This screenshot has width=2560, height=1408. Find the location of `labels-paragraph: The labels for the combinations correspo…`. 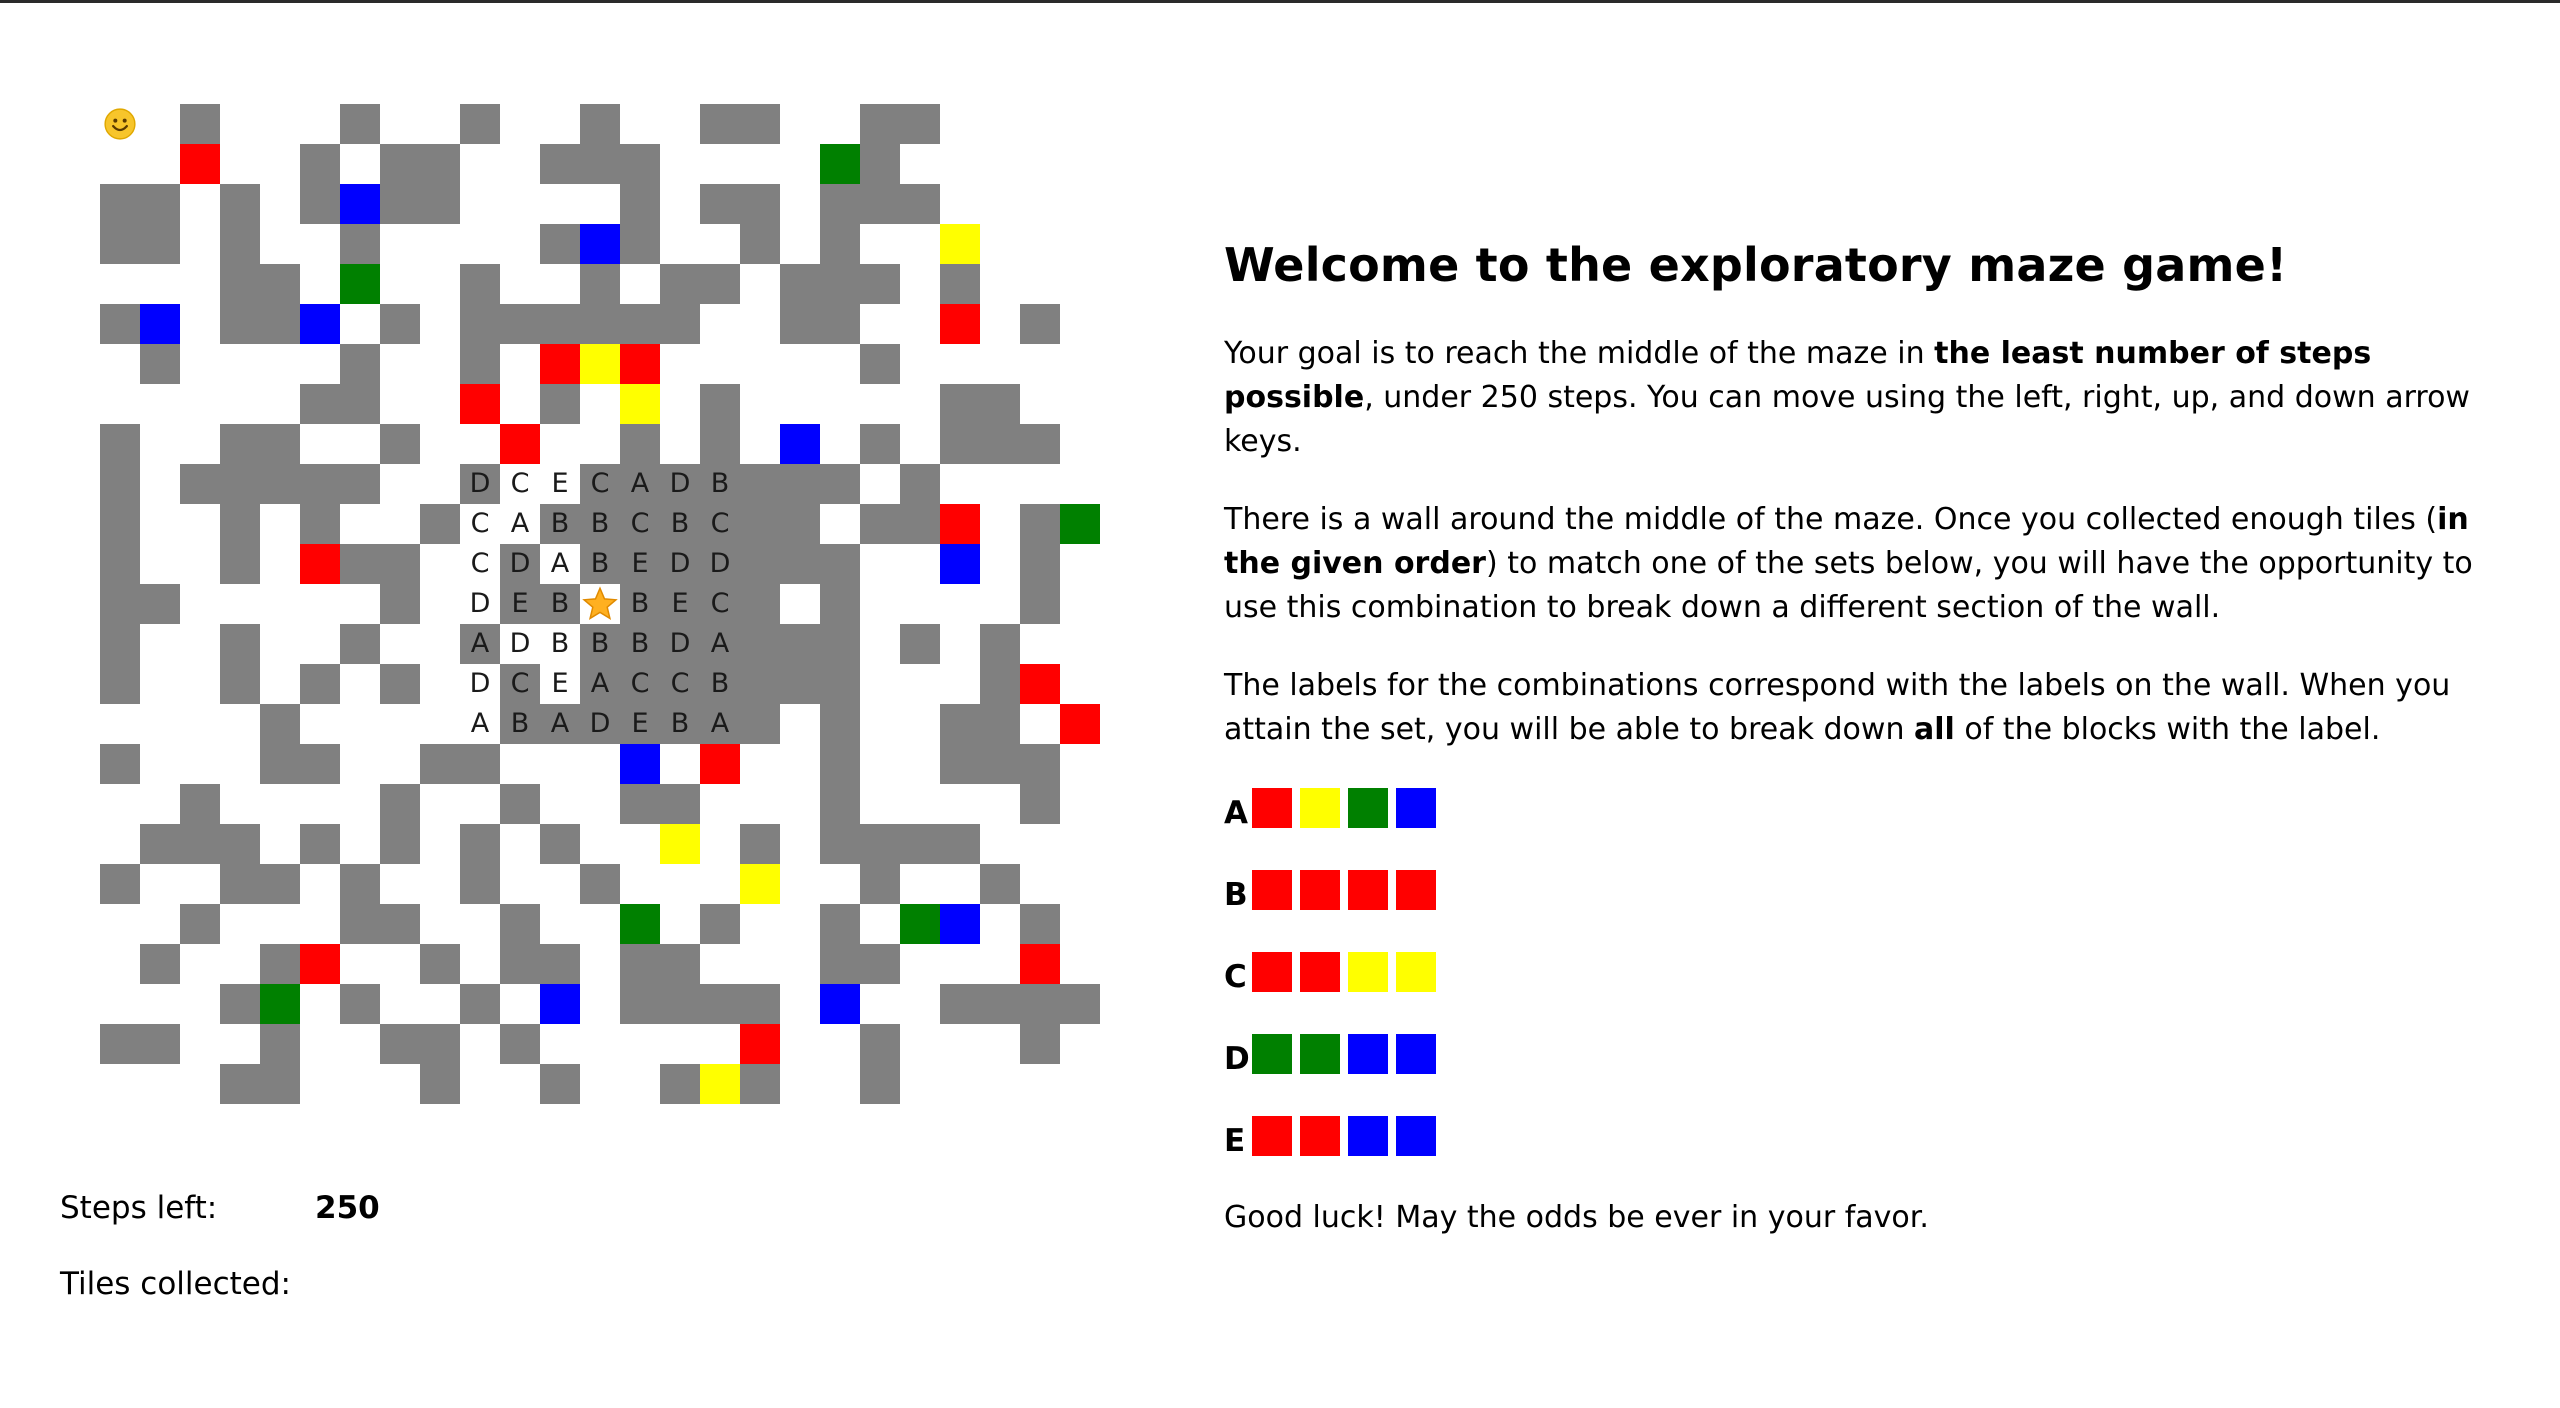

labels-paragraph: The labels for the combinations correspo… is located at coordinates (1837, 707).